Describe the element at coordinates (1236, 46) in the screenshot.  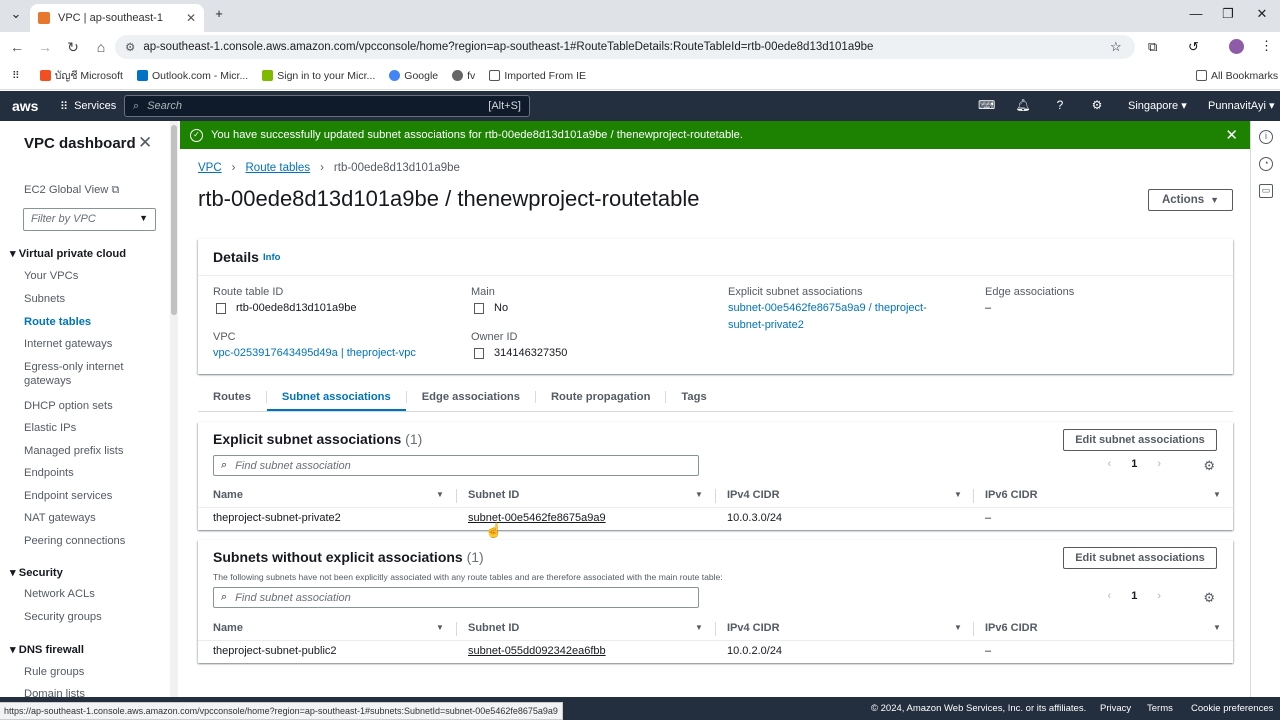
I see `profile-avatar` at that location.